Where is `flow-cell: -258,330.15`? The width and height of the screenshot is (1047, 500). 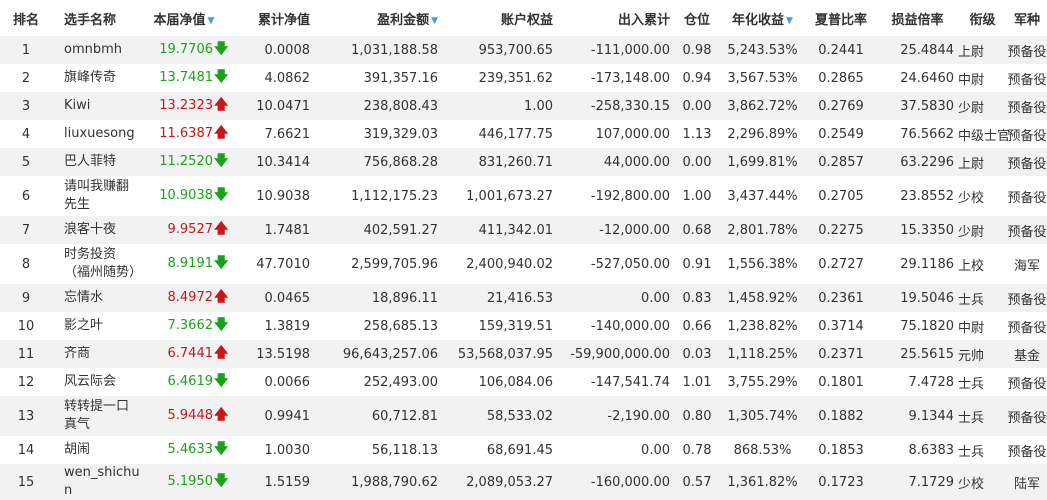
flow-cell: -258,330.15 is located at coordinates (630, 106).